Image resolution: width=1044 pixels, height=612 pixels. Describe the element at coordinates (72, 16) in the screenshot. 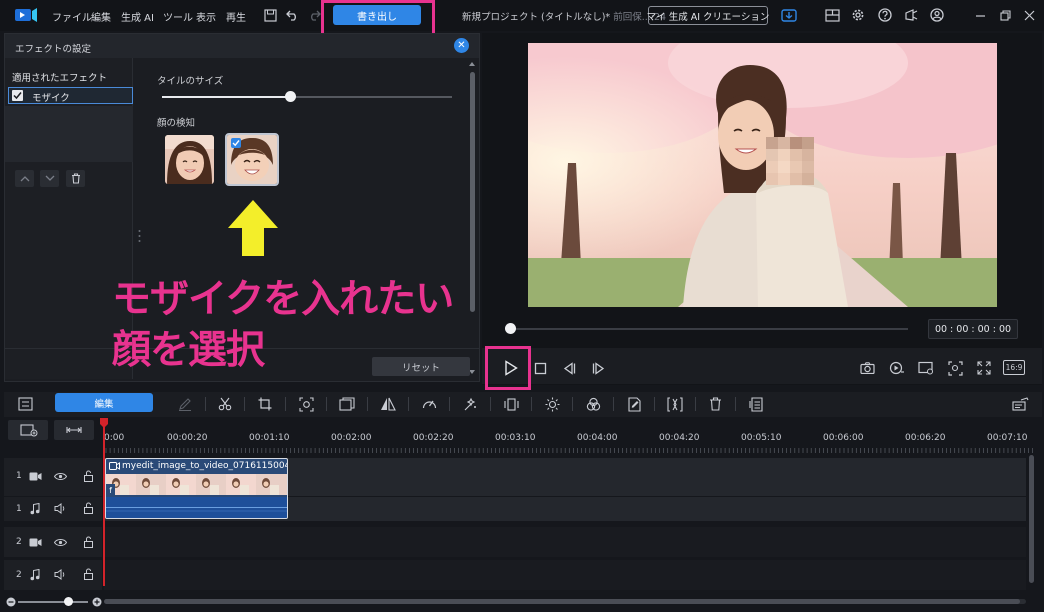

I see `menu-file: ファイル` at that location.